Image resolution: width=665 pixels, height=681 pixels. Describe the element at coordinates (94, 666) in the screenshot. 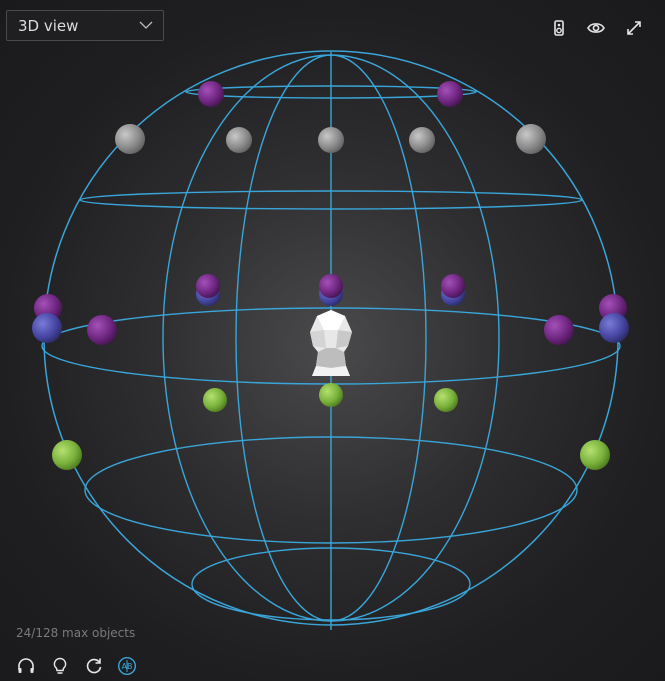

I see `refresh-icon` at that location.